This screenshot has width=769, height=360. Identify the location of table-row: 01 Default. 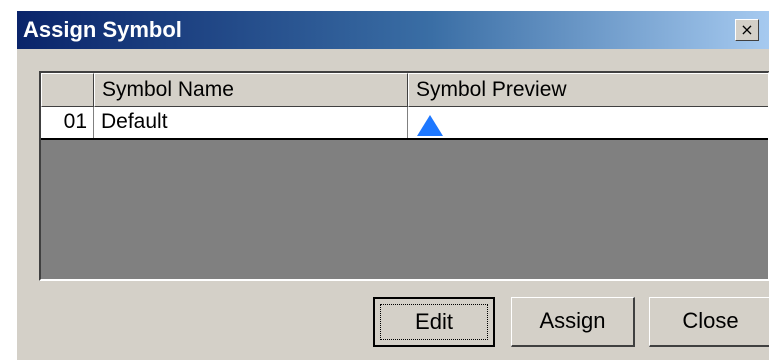
(404, 123).